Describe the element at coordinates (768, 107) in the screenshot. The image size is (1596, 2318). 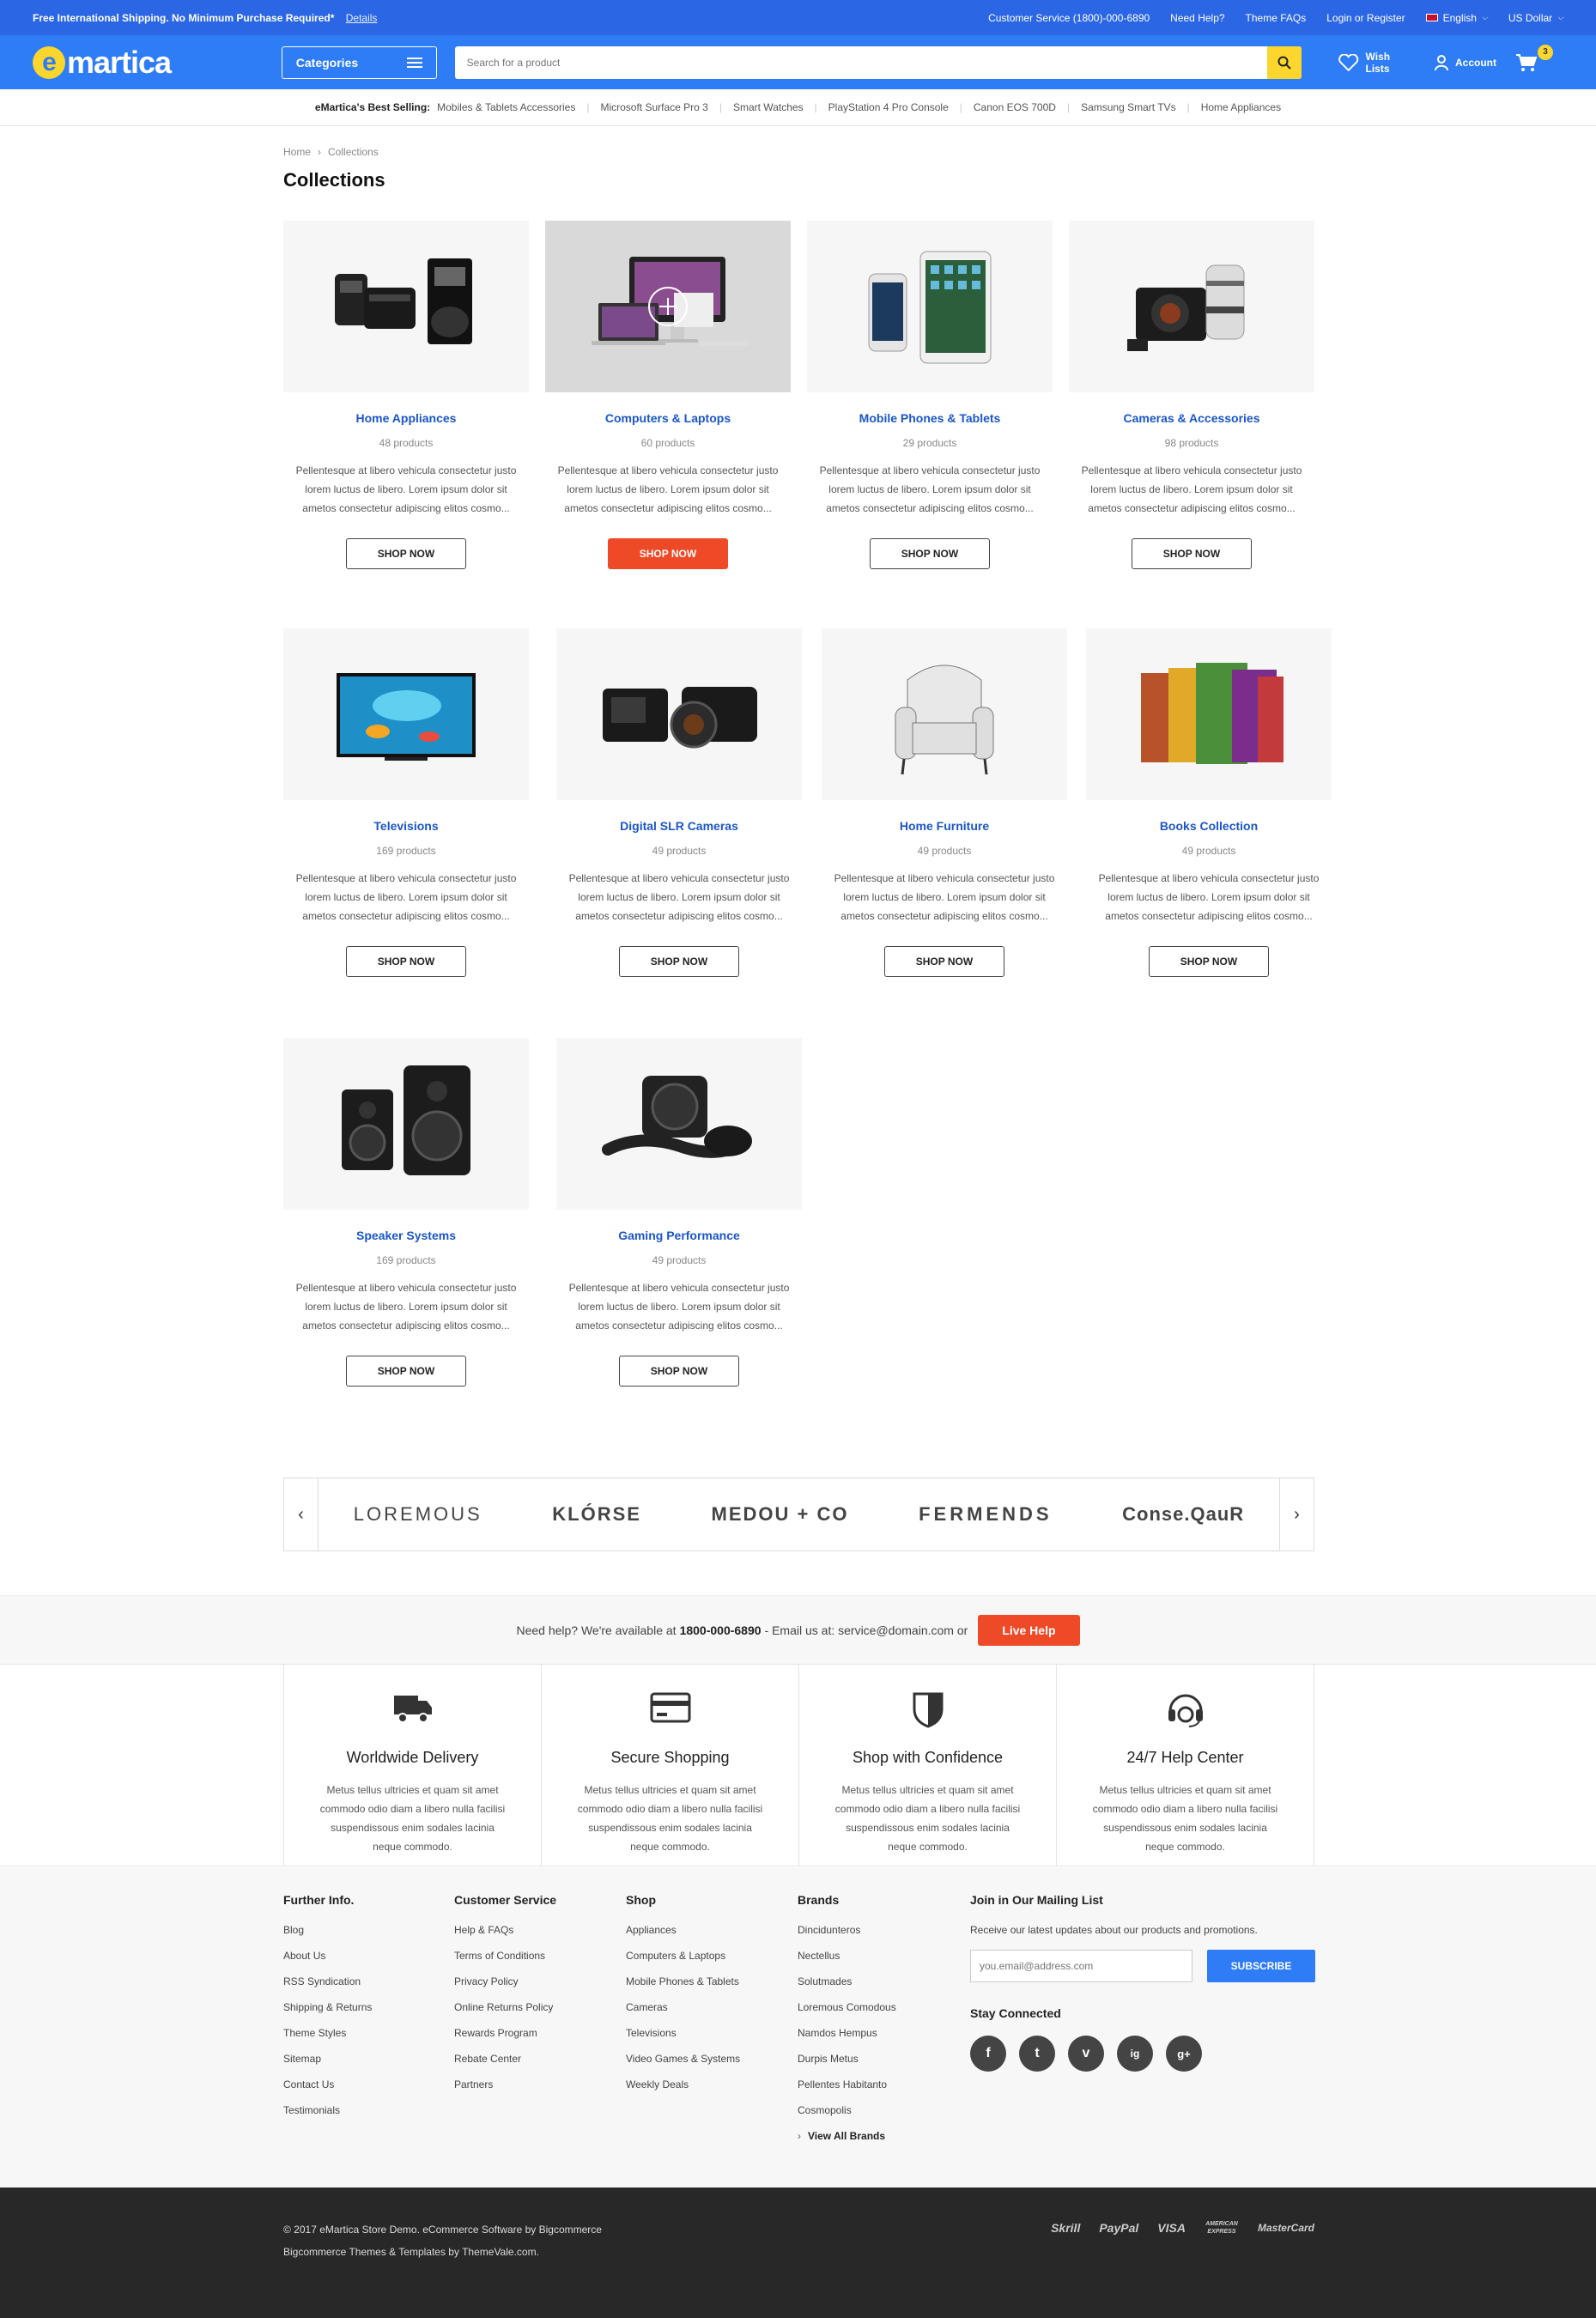
I see `best-selling-link: Smart Watches` at that location.